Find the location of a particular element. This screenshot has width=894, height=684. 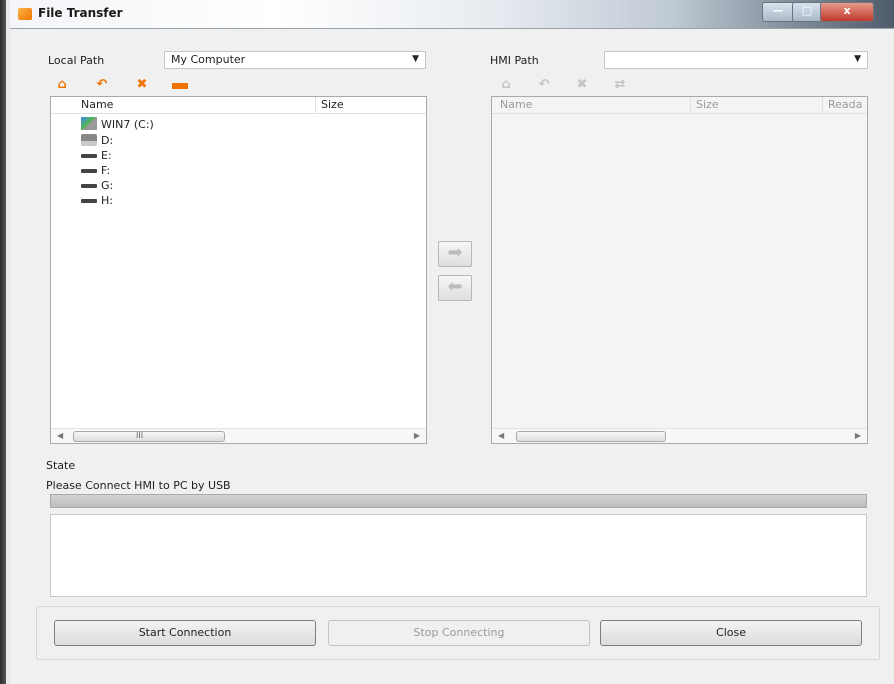

start-connection-button: Start Connection is located at coordinates (185, 633).